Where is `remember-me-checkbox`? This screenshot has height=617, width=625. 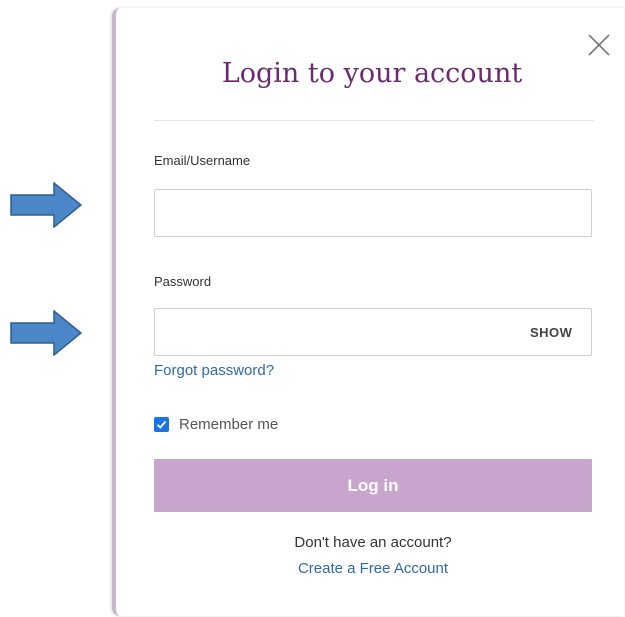 remember-me-checkbox is located at coordinates (161, 424).